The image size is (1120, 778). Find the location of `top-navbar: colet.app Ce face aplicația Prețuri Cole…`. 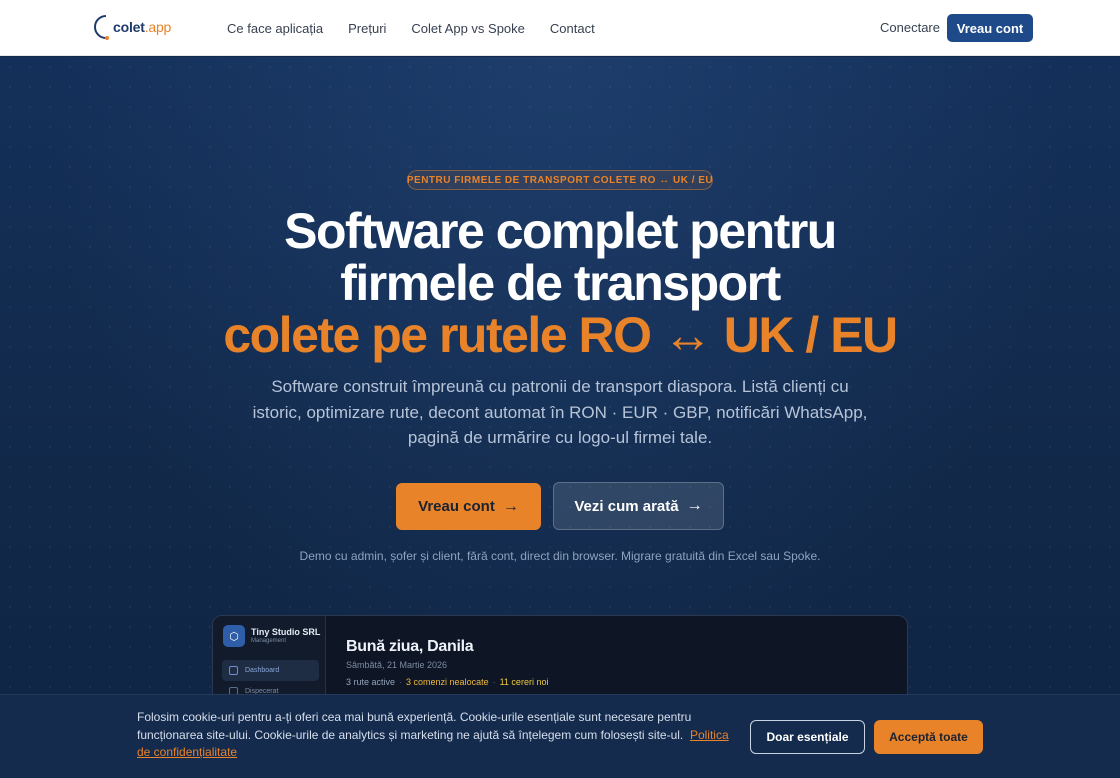

top-navbar: colet.app Ce face aplicația Prețuri Cole… is located at coordinates (560, 28).